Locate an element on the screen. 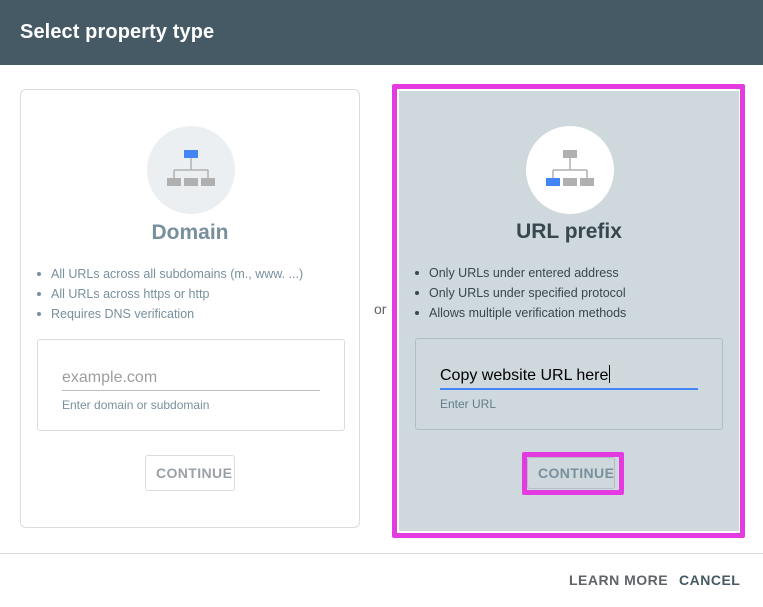 Image resolution: width=763 pixels, height=607 pixels. domain-bullet: All URLs across https or http is located at coordinates (170, 294).